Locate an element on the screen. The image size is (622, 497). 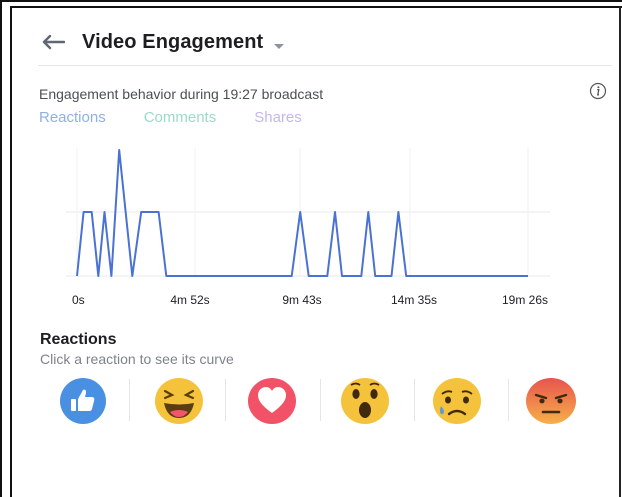
reactions-row is located at coordinates (311, 403).